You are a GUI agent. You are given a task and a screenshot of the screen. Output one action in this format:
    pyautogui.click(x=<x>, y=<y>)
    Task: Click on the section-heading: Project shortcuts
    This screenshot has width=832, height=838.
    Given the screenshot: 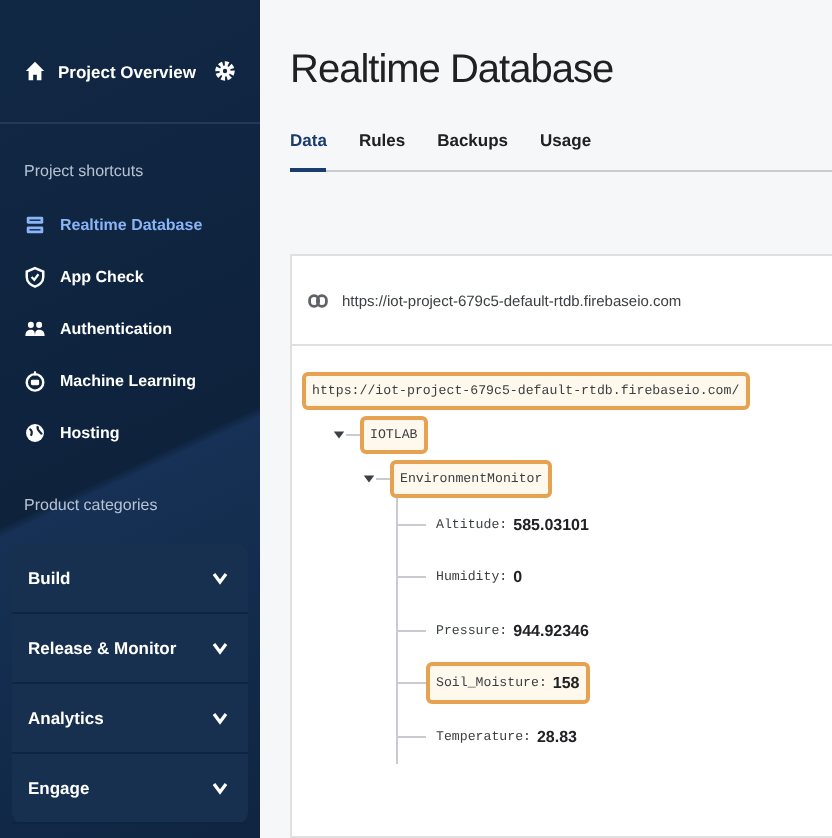 What is the action you would take?
    pyautogui.click(x=84, y=172)
    